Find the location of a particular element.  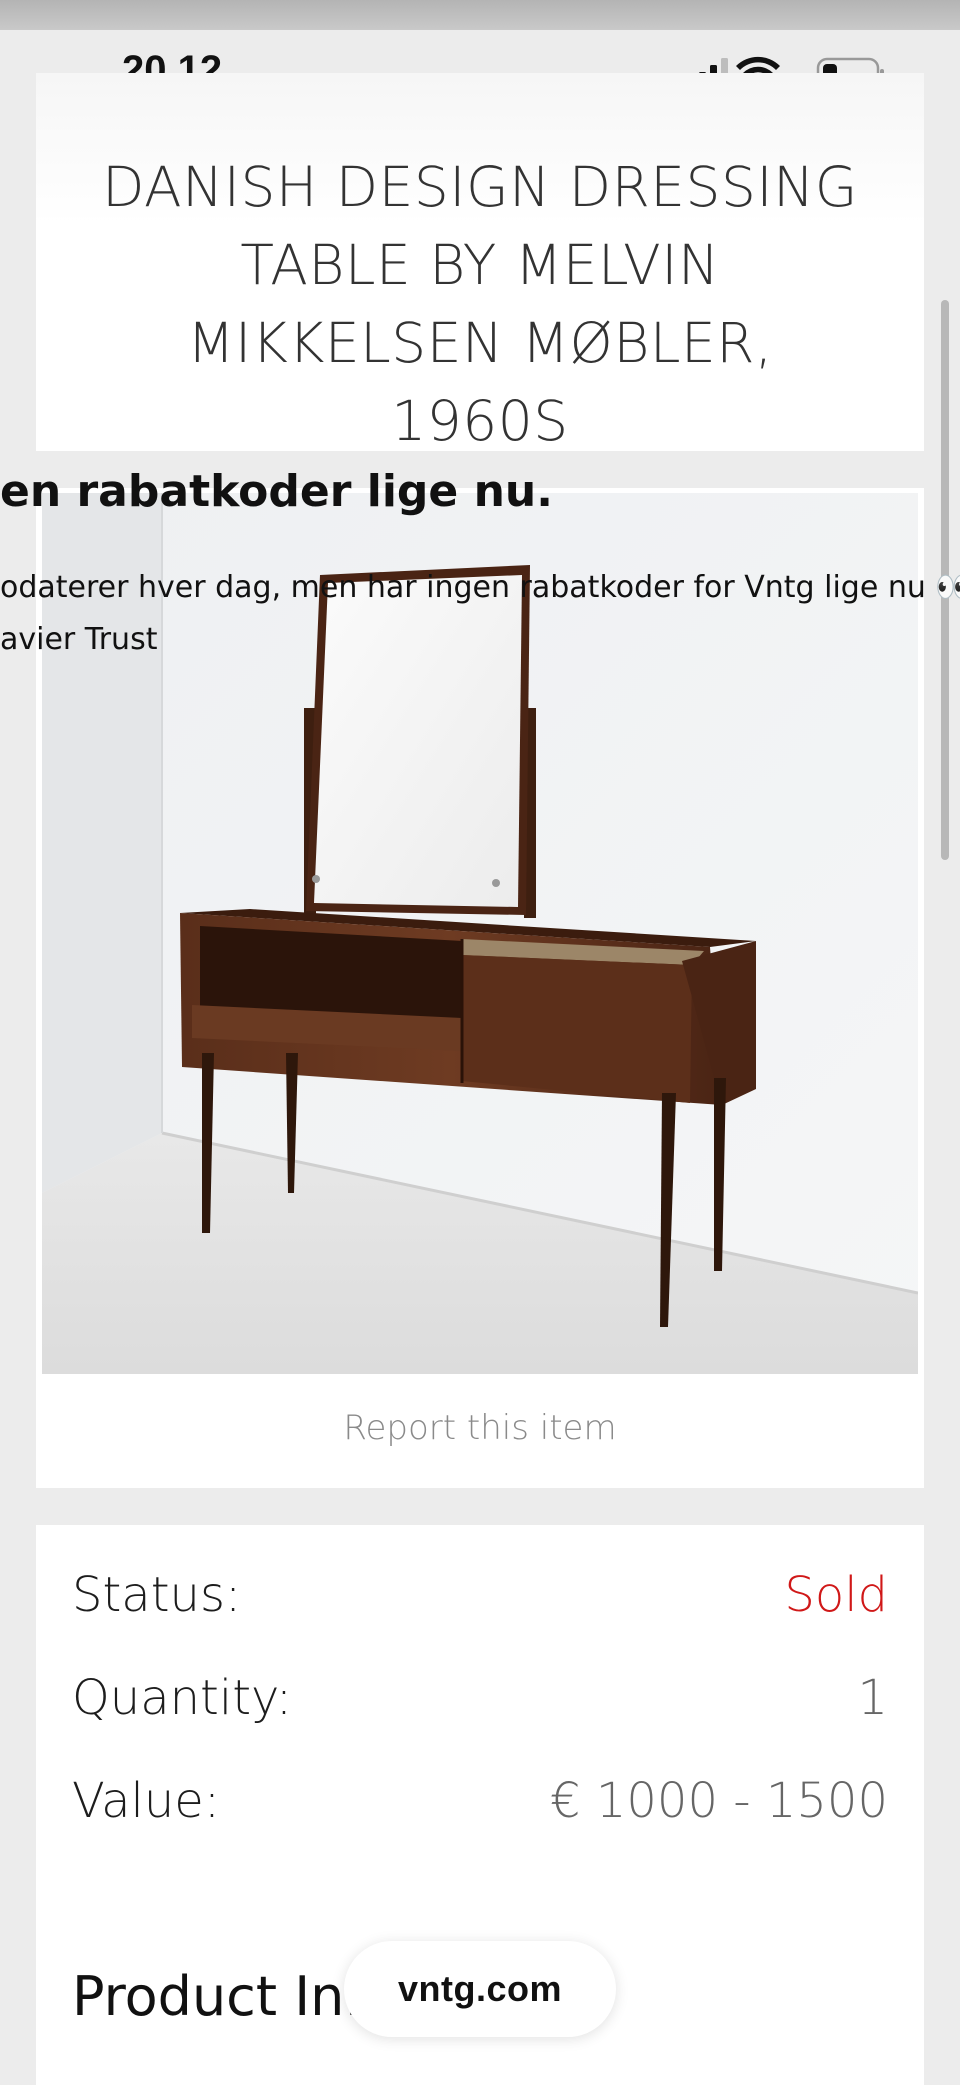

value-label: Value: is located at coordinates (146, 1801).